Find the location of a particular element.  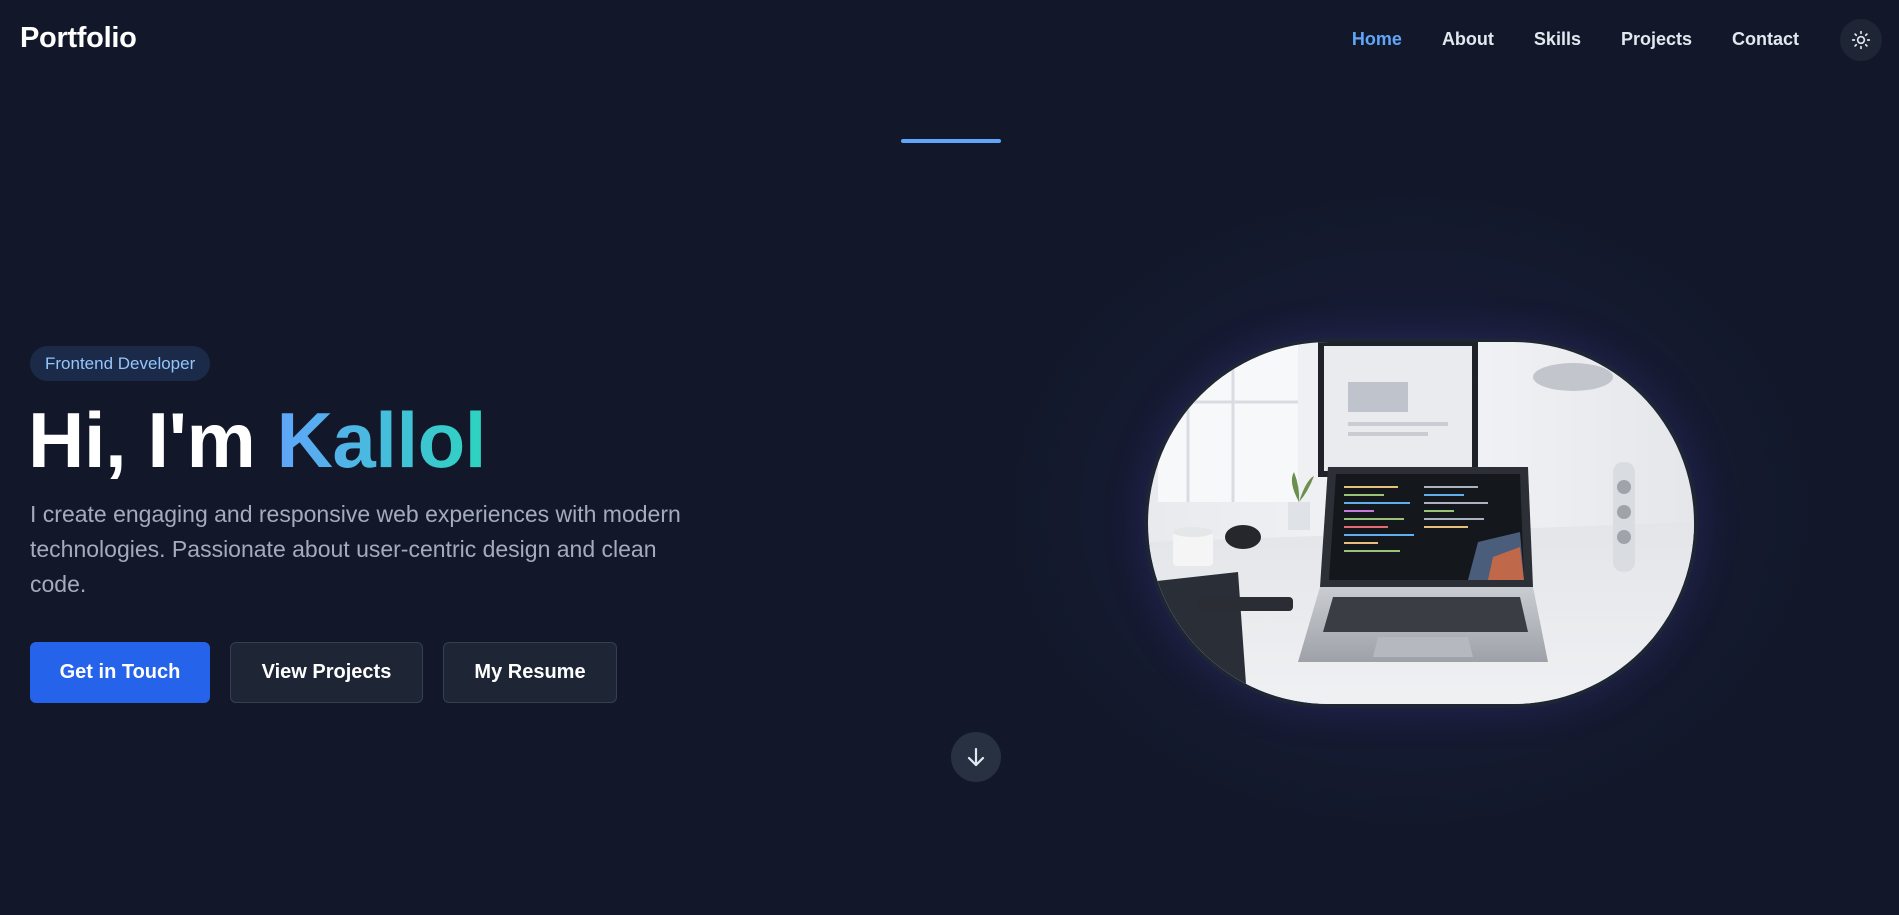

sun-icon is located at coordinates (1861, 40).